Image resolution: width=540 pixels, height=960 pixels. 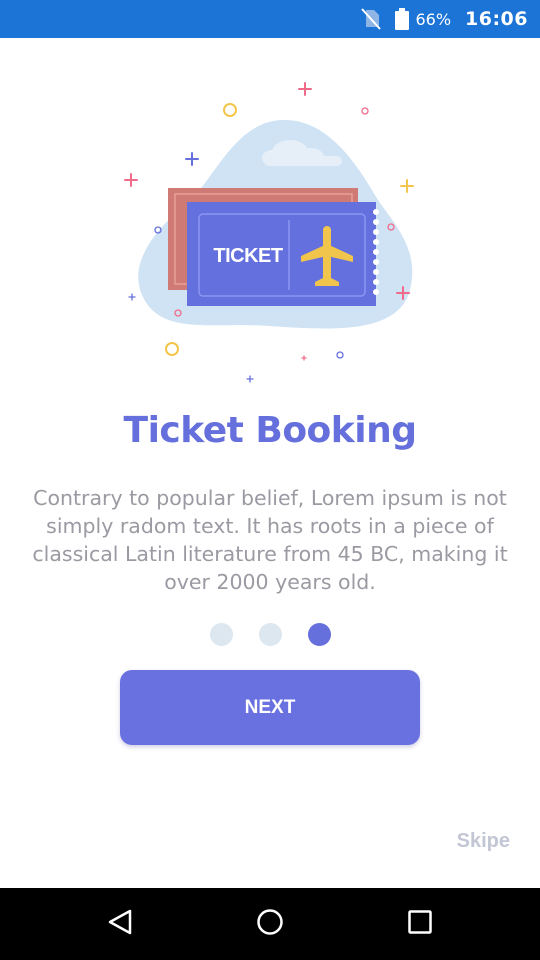 I want to click on home-icon, so click(x=270, y=924).